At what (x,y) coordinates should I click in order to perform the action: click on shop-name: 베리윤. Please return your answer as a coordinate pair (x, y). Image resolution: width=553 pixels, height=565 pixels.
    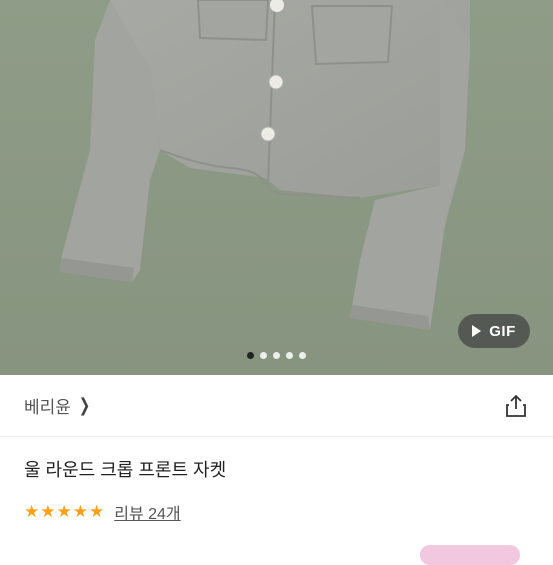
    Looking at the image, I should click on (47, 407).